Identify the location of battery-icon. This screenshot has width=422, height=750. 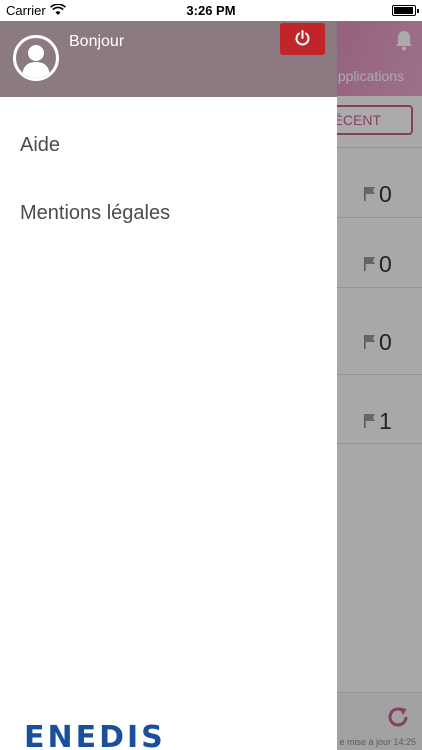
(405, 10).